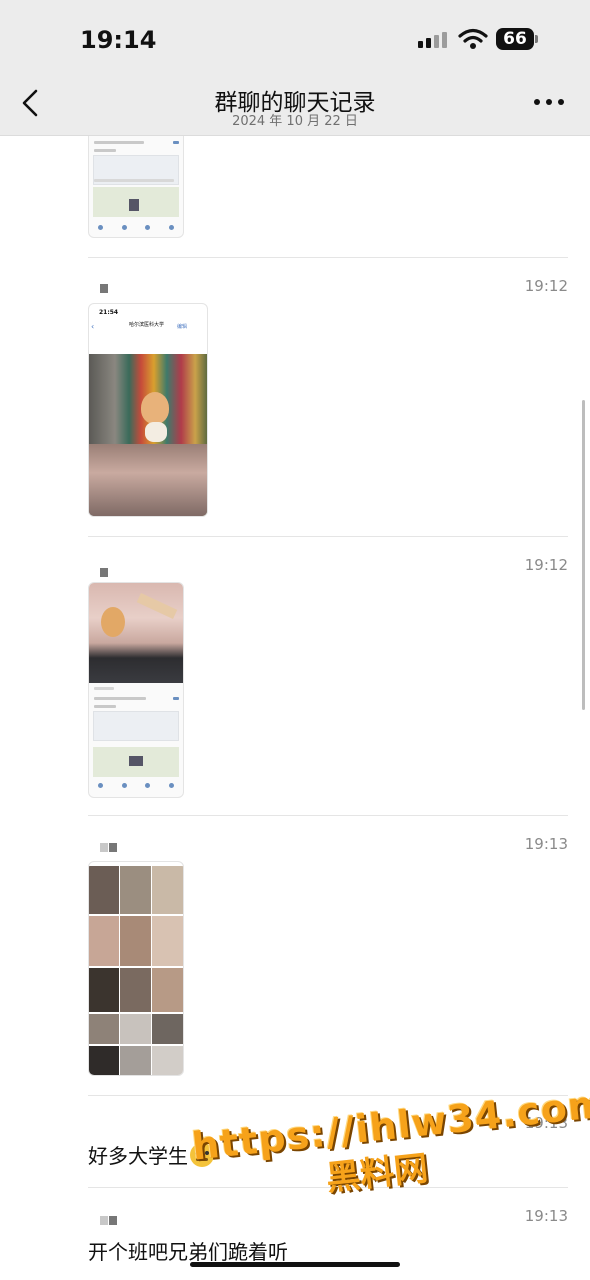 The width and height of the screenshot is (590, 1280). What do you see at coordinates (583, 555) in the screenshot?
I see `scrollbar` at bounding box center [583, 555].